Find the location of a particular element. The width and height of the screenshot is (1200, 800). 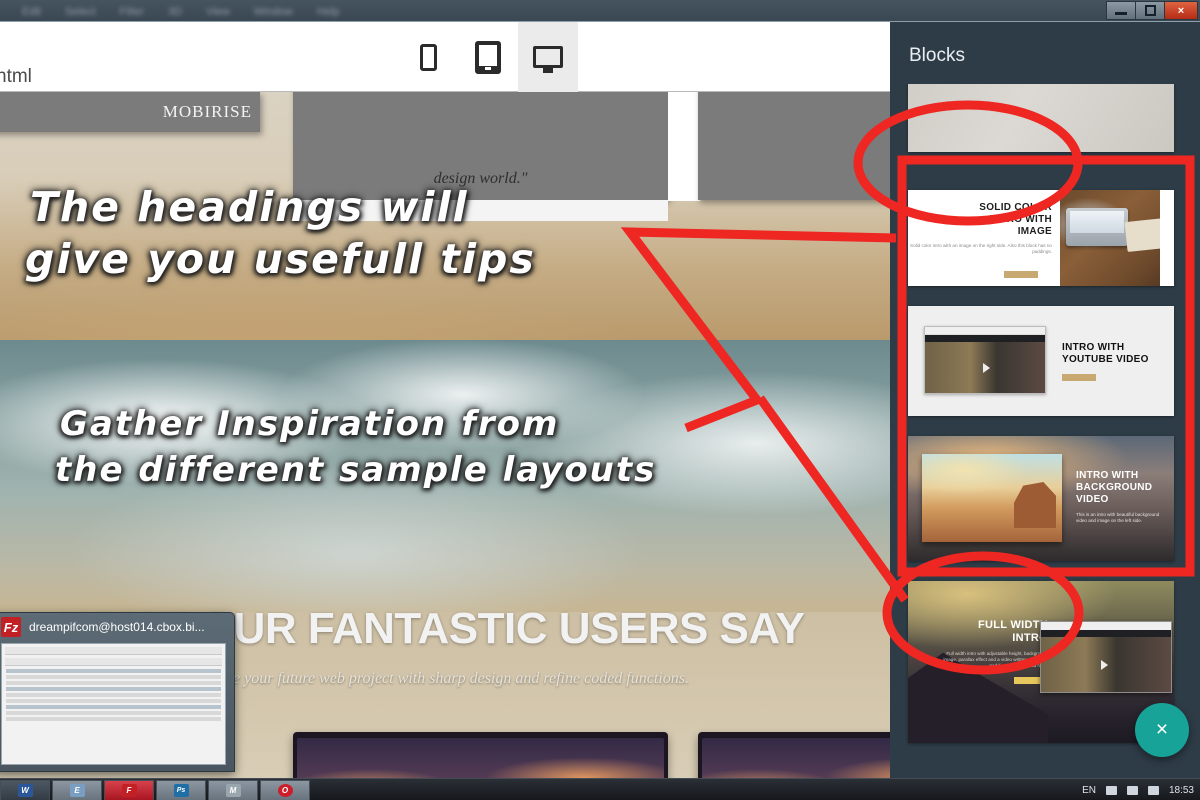

taskbar-item-photoshop: Ps is located at coordinates (181, 789).